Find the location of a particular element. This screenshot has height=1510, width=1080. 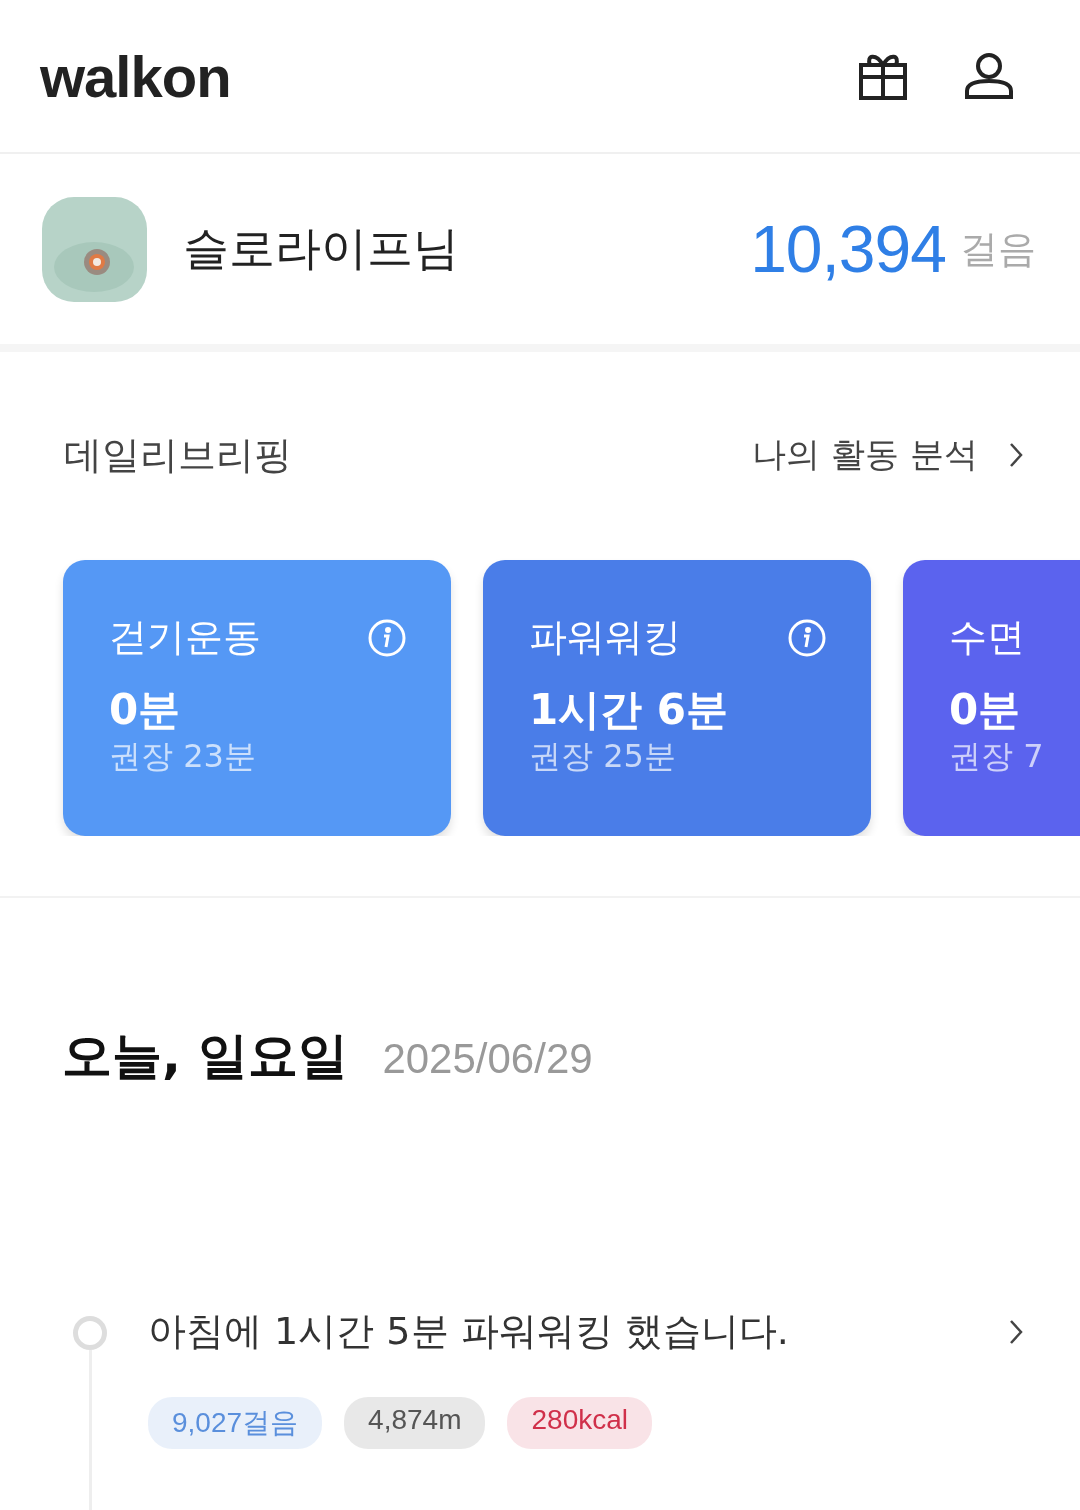

activity-card: 수면 0분 권장 7 is located at coordinates (991, 698).